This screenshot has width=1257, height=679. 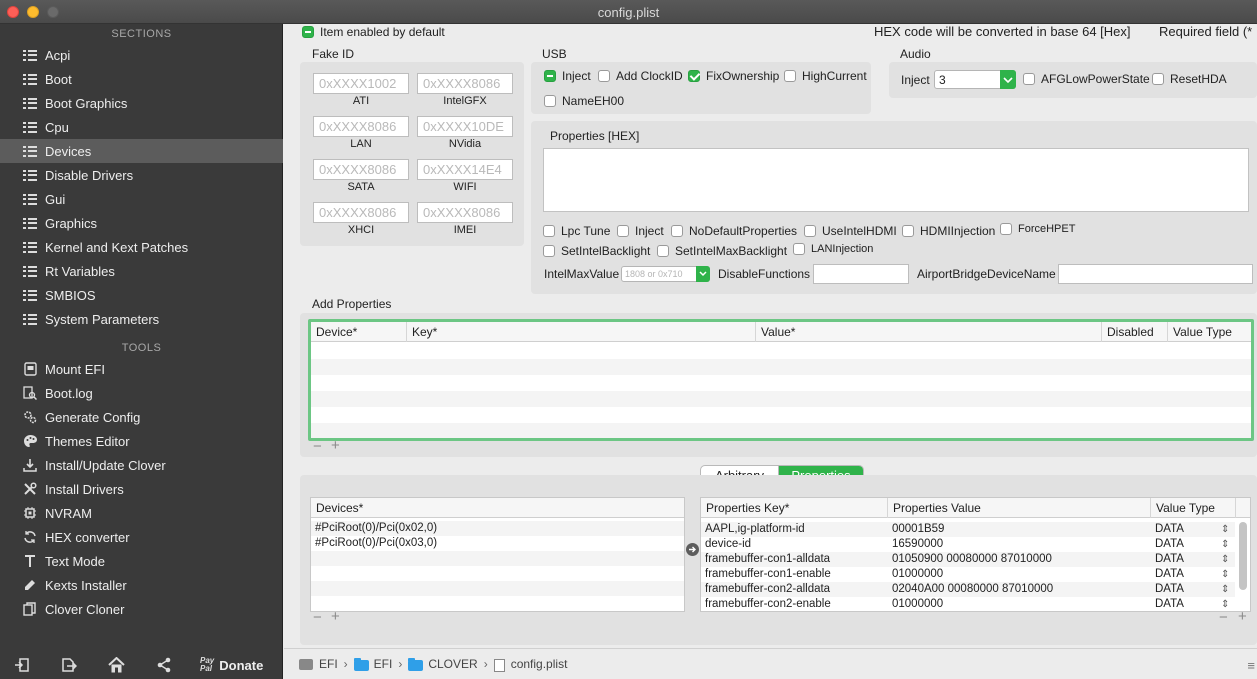 I want to click on tool-item-kexts-installer: Kexts Installer, so click(x=141, y=585).